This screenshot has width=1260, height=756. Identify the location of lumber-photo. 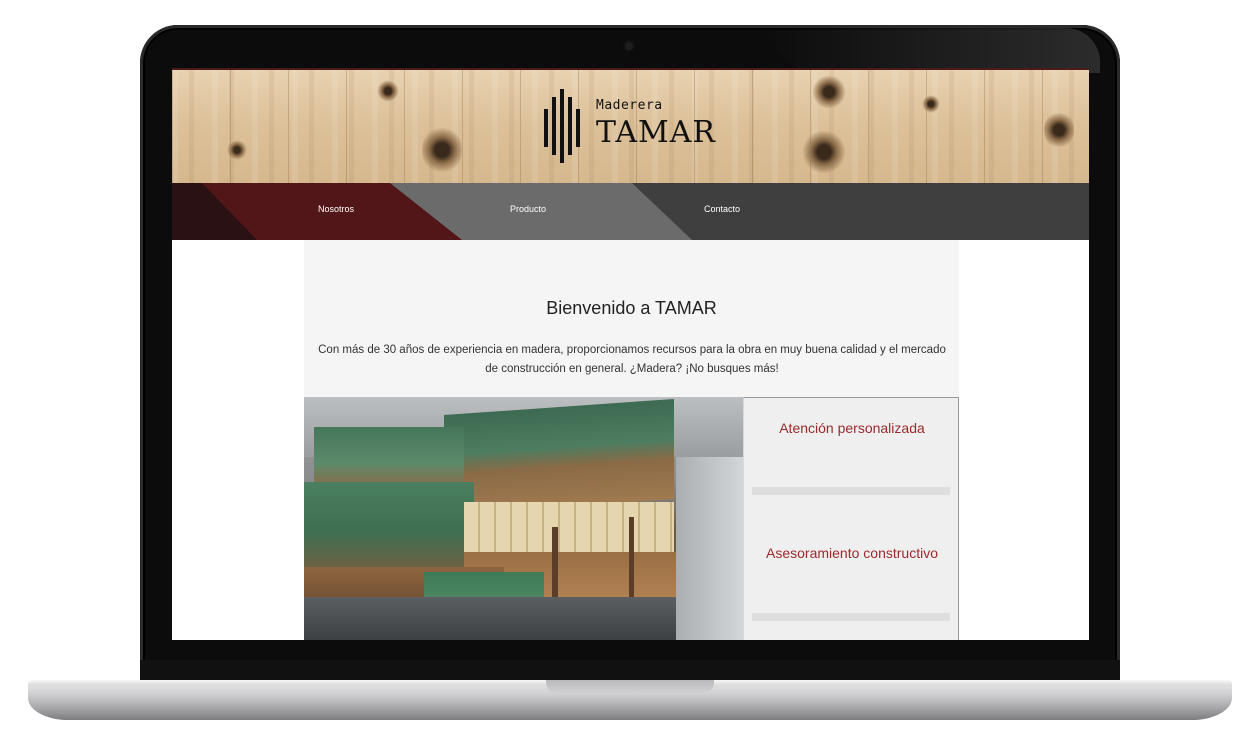
(523, 518).